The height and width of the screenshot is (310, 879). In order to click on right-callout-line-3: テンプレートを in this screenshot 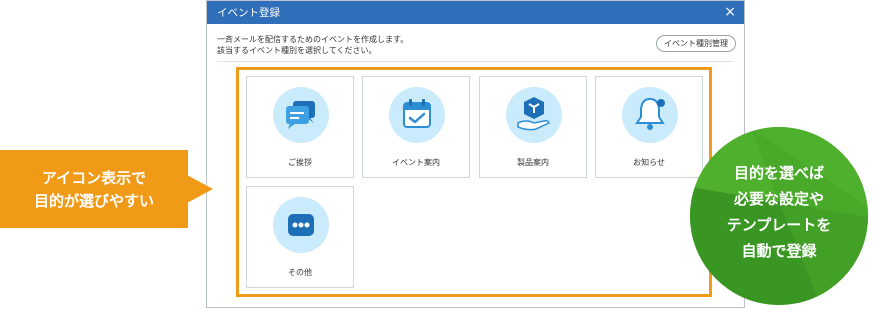, I will do `click(779, 225)`.